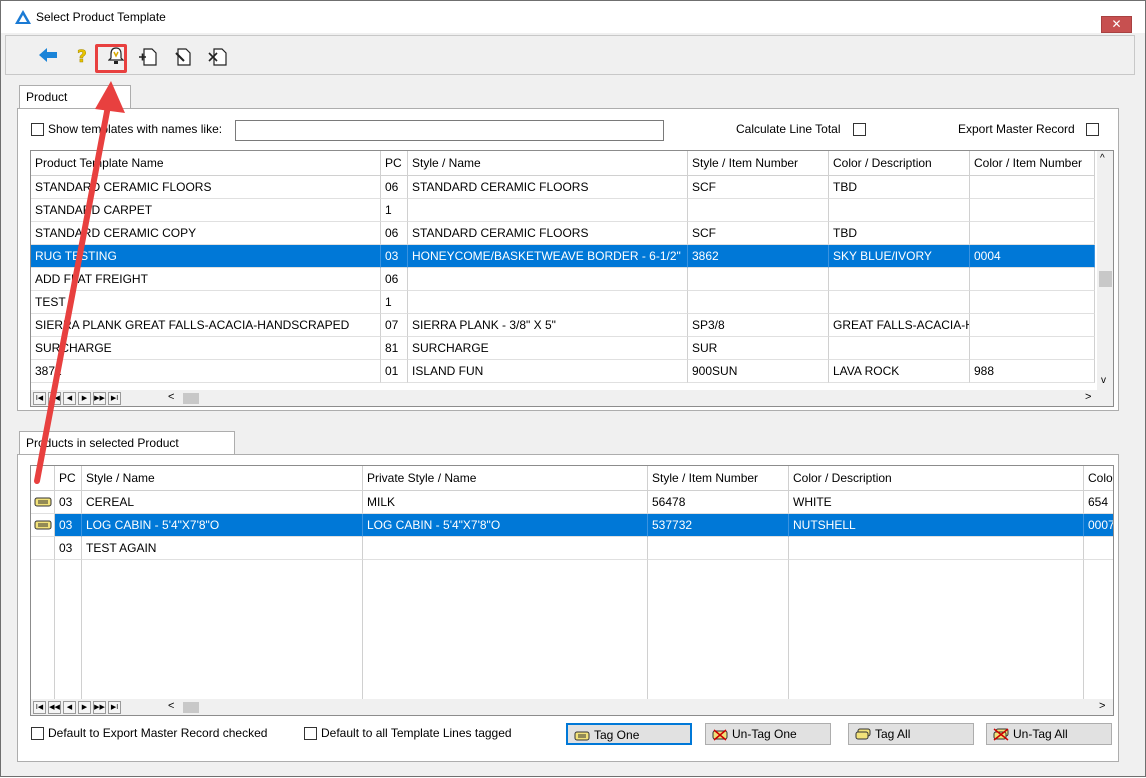 The width and height of the screenshot is (1146, 778). Describe the element at coordinates (936, 502) in the screenshot. I see `table-cell: WHITE` at that location.